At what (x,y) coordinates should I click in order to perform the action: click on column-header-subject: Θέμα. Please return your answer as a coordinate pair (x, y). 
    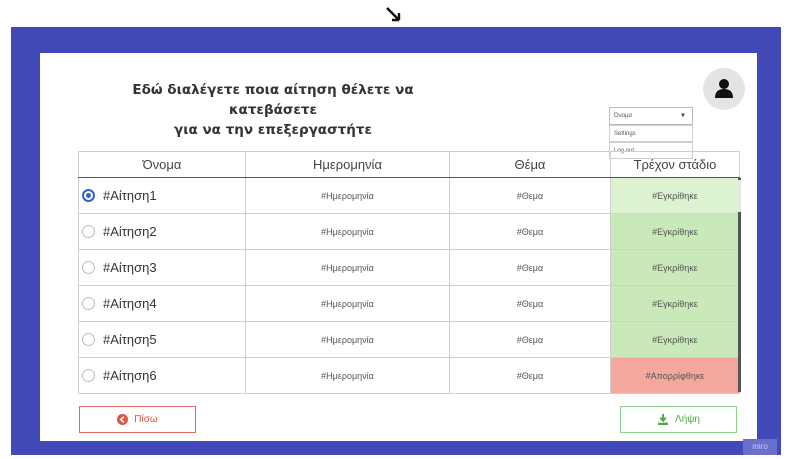
    Looking at the image, I should click on (529, 164).